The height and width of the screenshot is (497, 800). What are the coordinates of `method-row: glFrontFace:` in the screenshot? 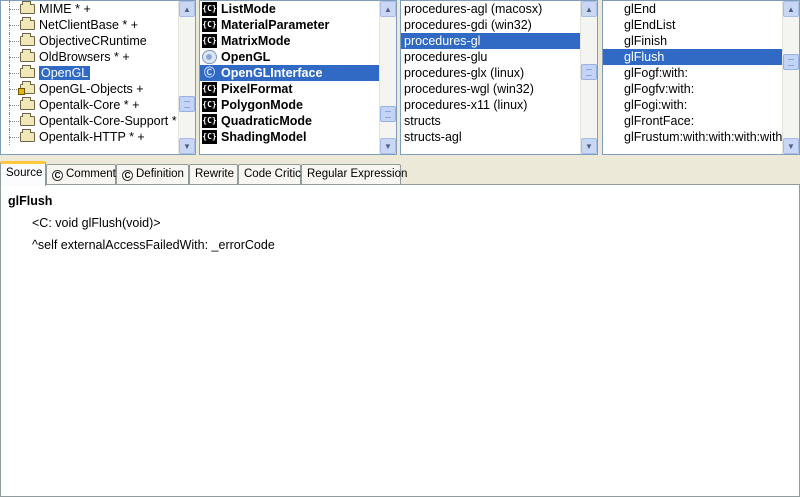 It's located at (692, 121).